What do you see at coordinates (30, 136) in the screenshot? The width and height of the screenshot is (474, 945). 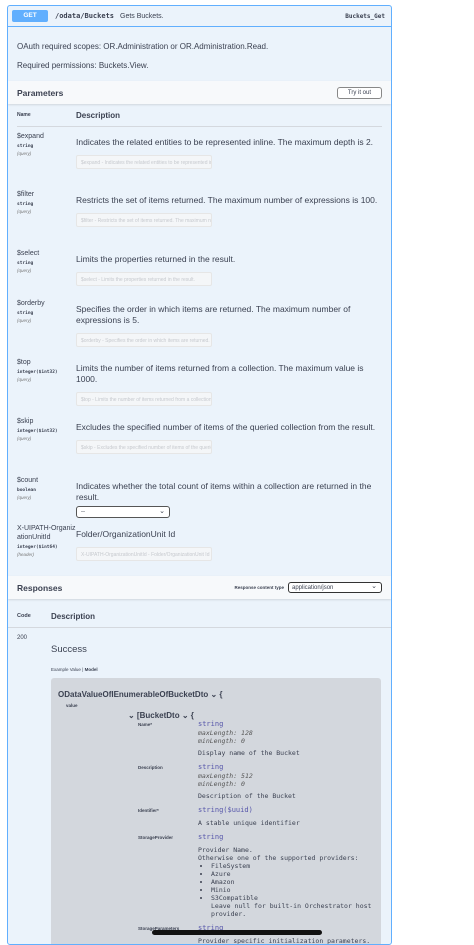 I see `param-name: $expand` at bounding box center [30, 136].